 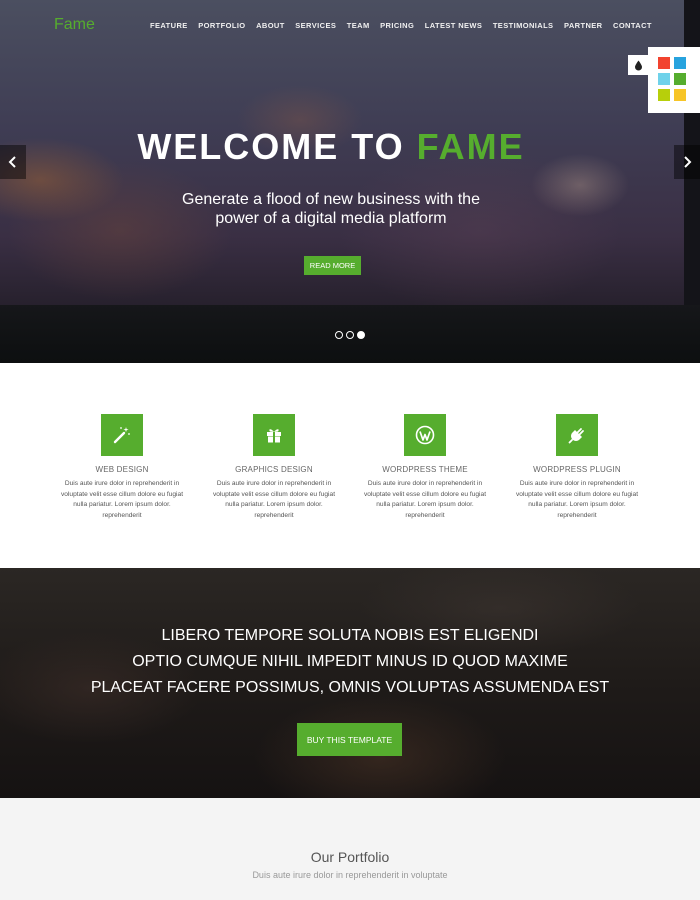 What do you see at coordinates (74, 25) in the screenshot?
I see `logo: Fame` at bounding box center [74, 25].